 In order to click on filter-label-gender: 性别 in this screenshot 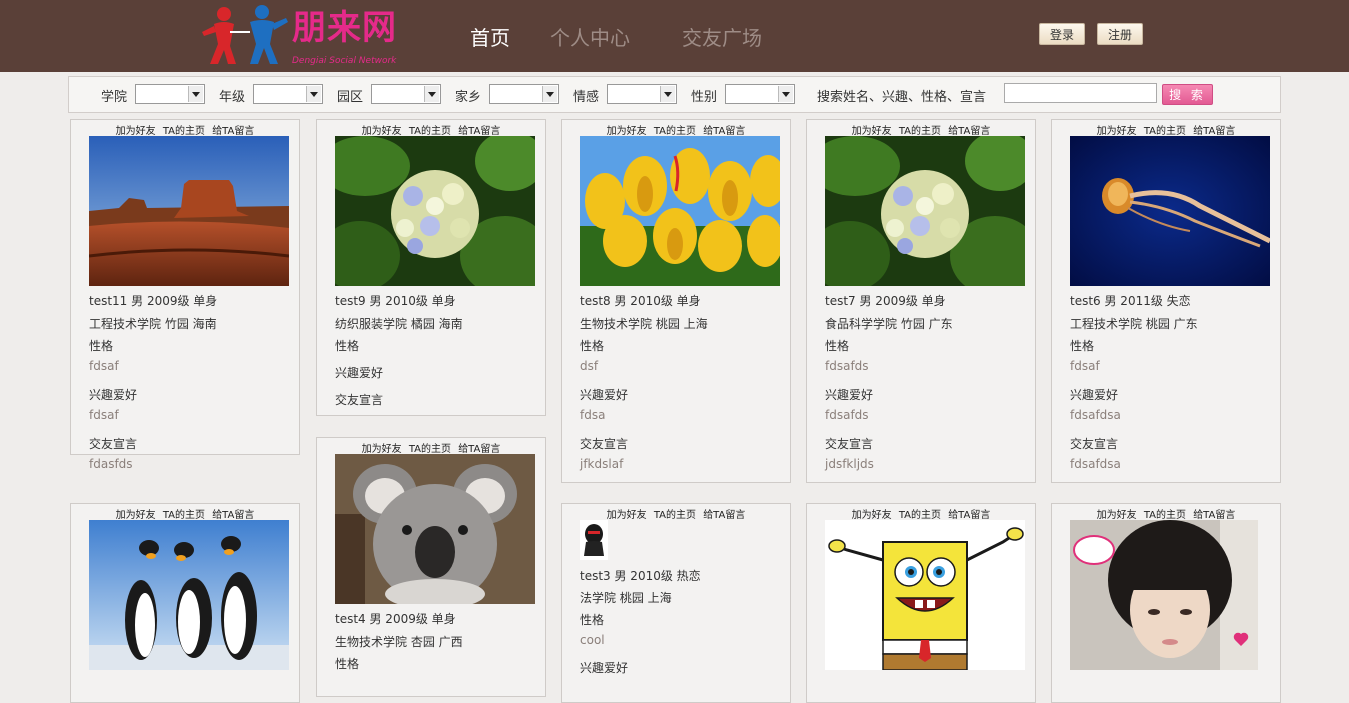, I will do `click(704, 97)`.